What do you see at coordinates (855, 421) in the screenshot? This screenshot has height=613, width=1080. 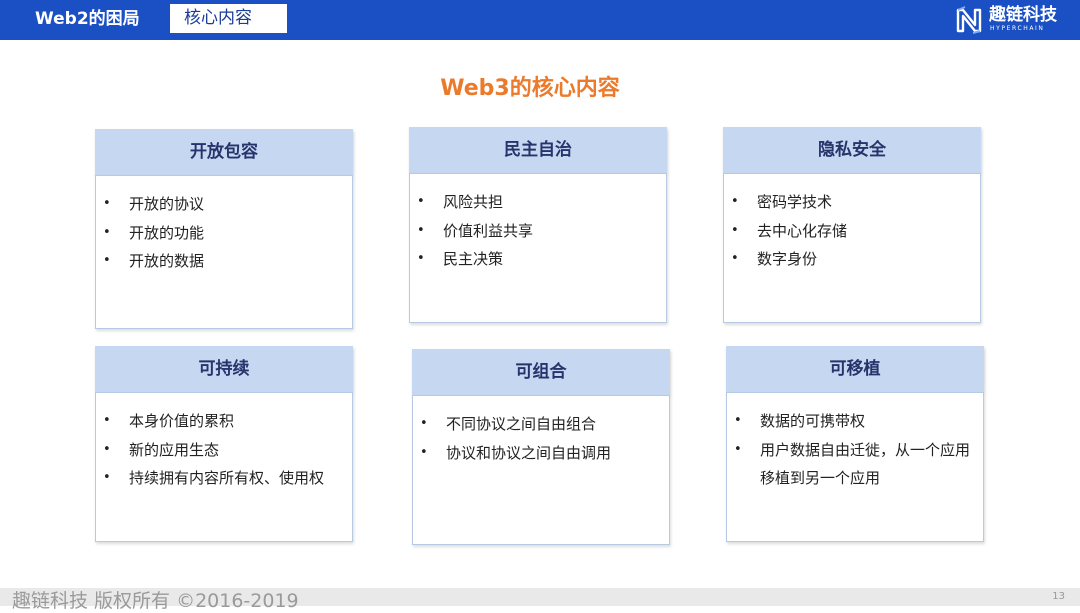 I see `list-item: 数据的可携带权` at bounding box center [855, 421].